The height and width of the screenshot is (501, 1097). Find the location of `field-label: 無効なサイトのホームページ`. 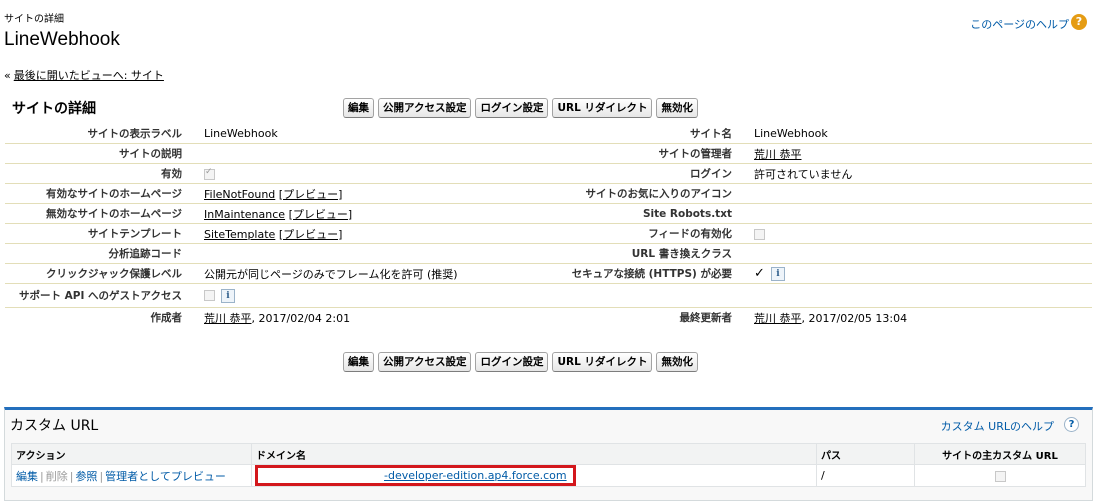

field-label: 無効なサイトのホームページ is located at coordinates (102, 213).